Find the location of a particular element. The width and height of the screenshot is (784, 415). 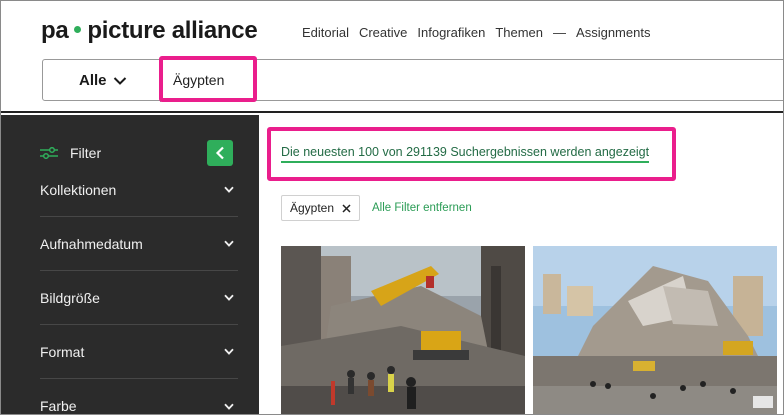

filter-sliders-icon is located at coordinates (49, 153).